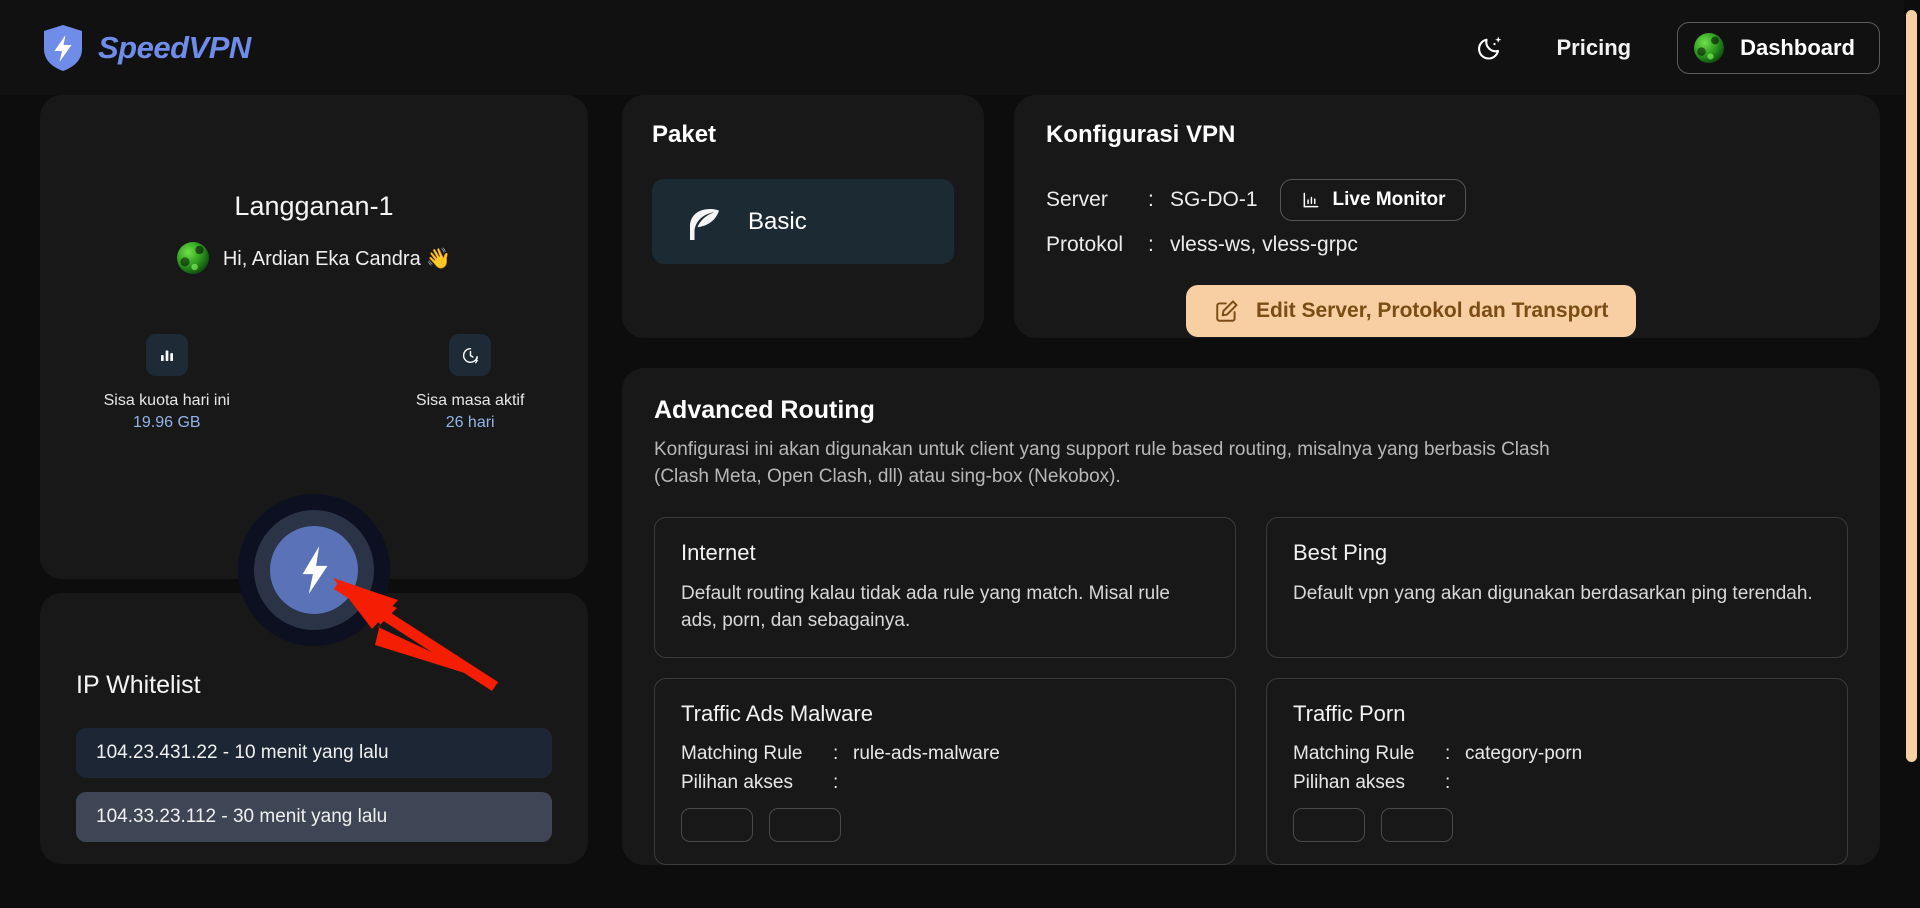  Describe the element at coordinates (1911, 386) in the screenshot. I see `scrollbar-thumb` at that location.